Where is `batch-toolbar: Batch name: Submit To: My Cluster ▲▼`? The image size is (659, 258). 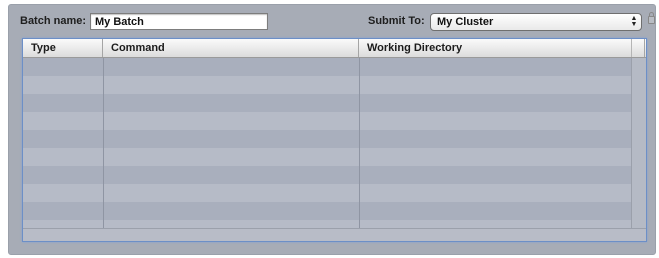
batch-toolbar: Batch name: Submit To: My Cluster ▲▼ is located at coordinates (332, 19).